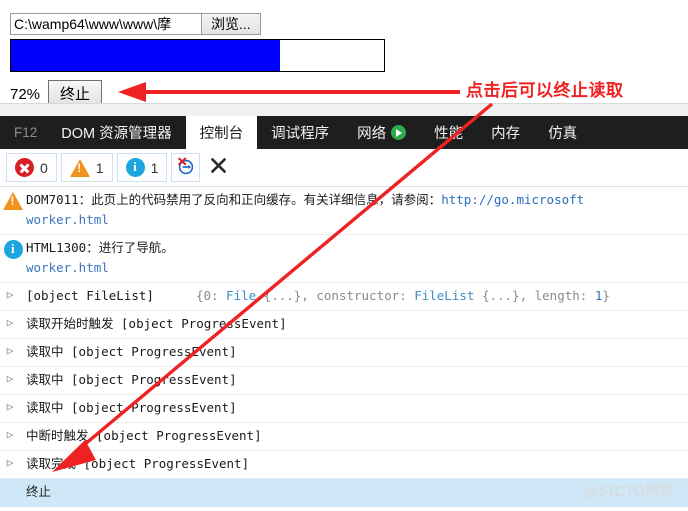 The image size is (688, 511). Describe the element at coordinates (138, 463) in the screenshot. I see `console-message-text: 读取完成 [object ProgressEvent]` at that location.